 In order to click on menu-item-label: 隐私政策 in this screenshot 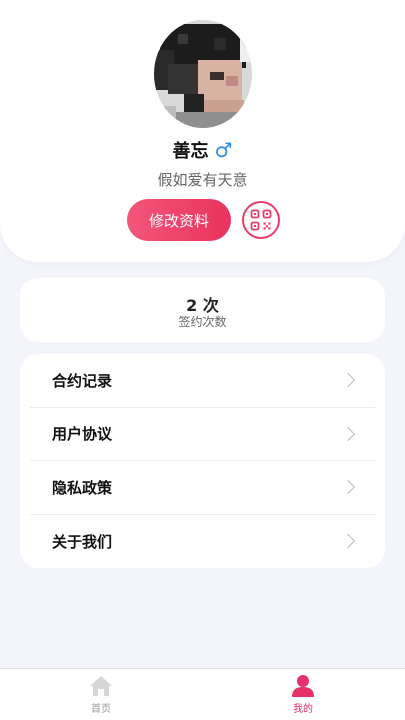, I will do `click(82, 487)`.